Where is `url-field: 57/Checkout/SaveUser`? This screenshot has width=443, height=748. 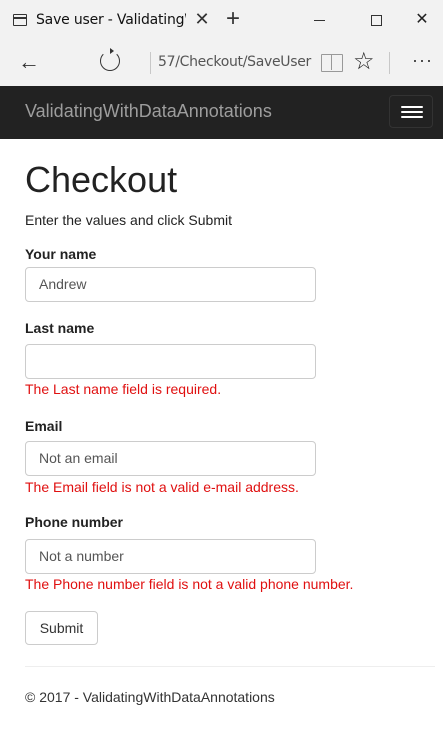
url-field: 57/Checkout/SaveUser is located at coordinates (234, 62).